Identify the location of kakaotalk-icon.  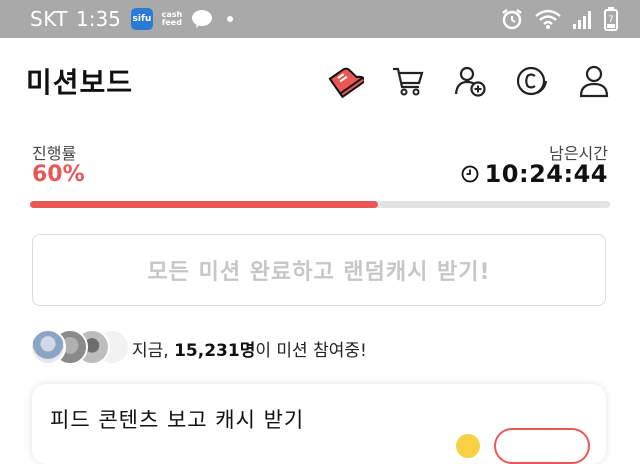
(202, 19).